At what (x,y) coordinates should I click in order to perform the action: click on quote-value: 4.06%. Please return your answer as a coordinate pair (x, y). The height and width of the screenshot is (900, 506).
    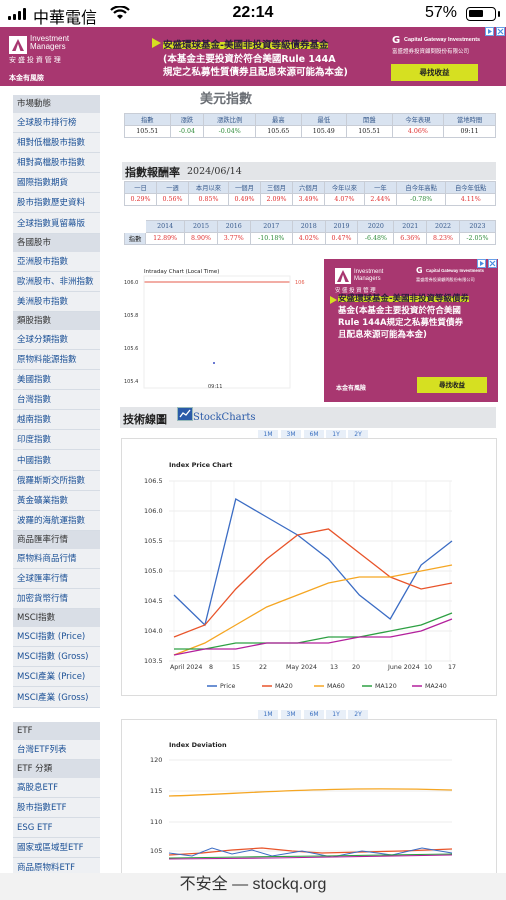
    Looking at the image, I should click on (418, 131).